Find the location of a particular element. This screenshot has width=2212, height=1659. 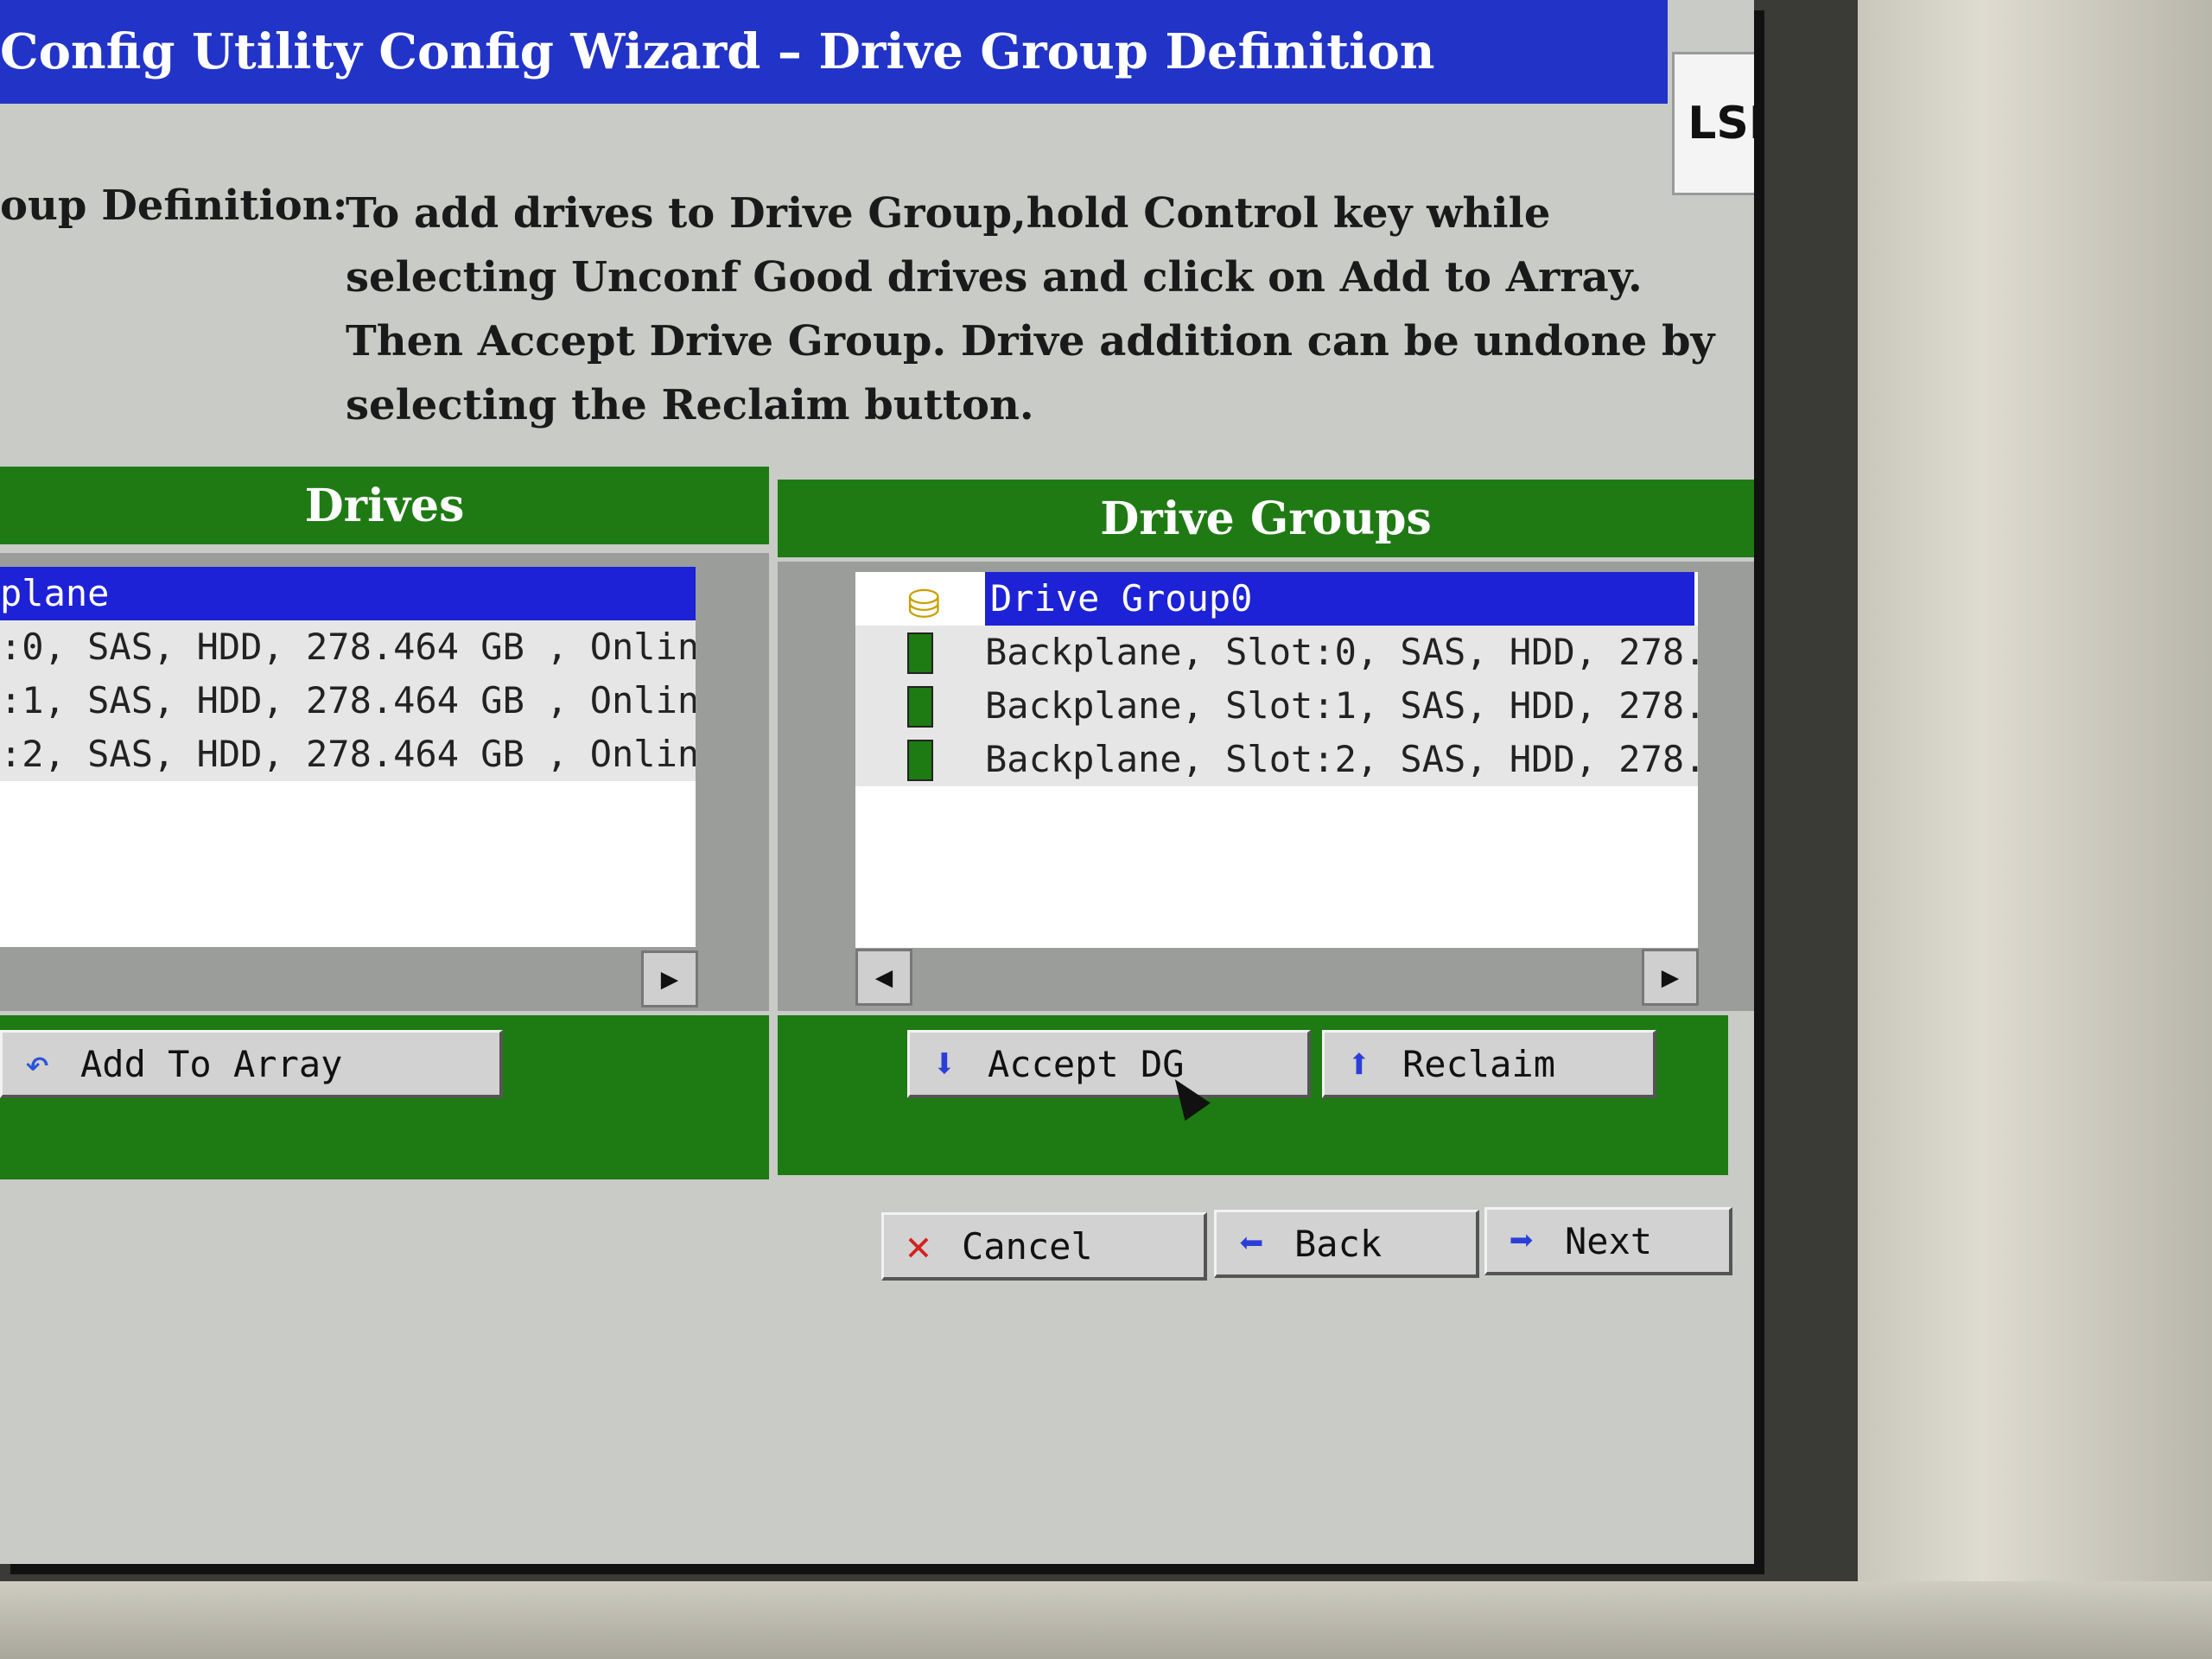

arrow-left-icon: ⬅ is located at coordinates (1251, 1243).